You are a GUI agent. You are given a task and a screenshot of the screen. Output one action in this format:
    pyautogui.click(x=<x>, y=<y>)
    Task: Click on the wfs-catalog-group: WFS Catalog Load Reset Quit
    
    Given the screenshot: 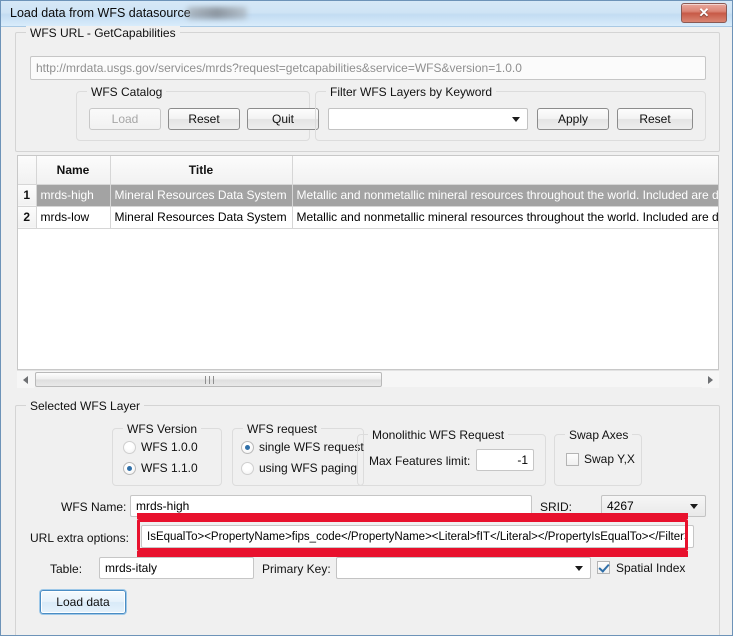 What is the action you would take?
    pyautogui.click(x=197, y=113)
    